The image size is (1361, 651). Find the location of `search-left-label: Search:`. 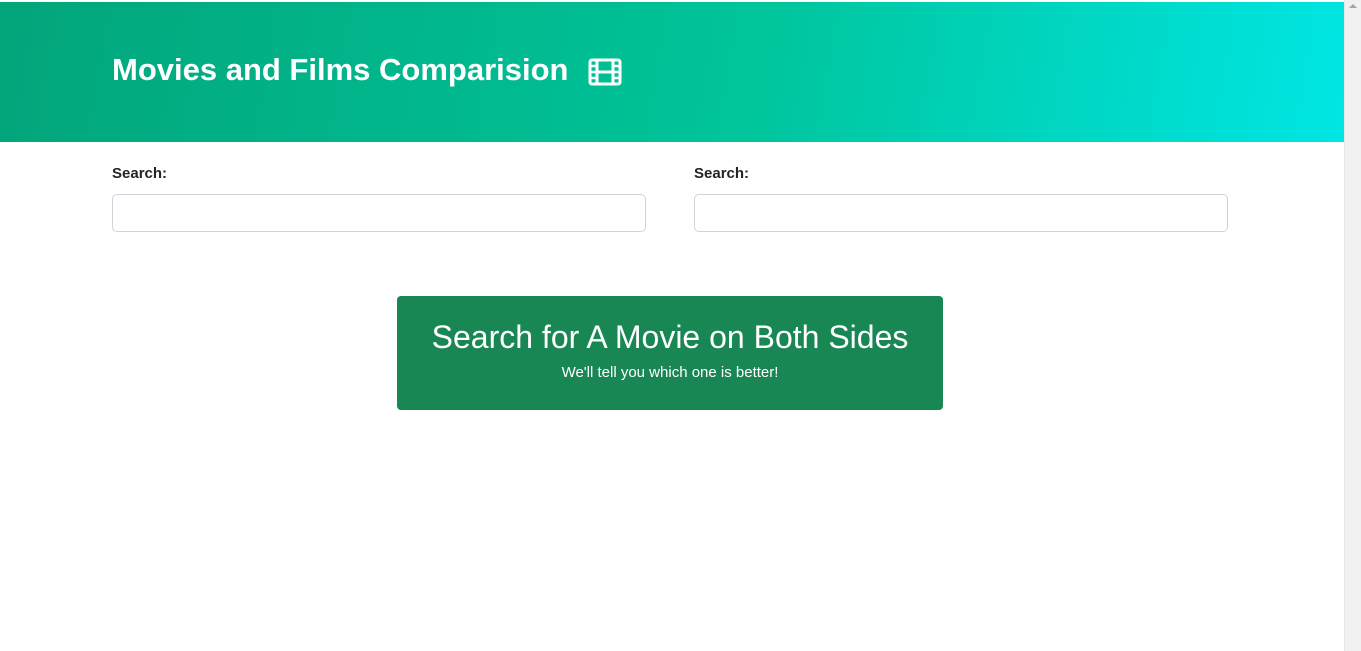

search-left-label: Search: is located at coordinates (140, 173).